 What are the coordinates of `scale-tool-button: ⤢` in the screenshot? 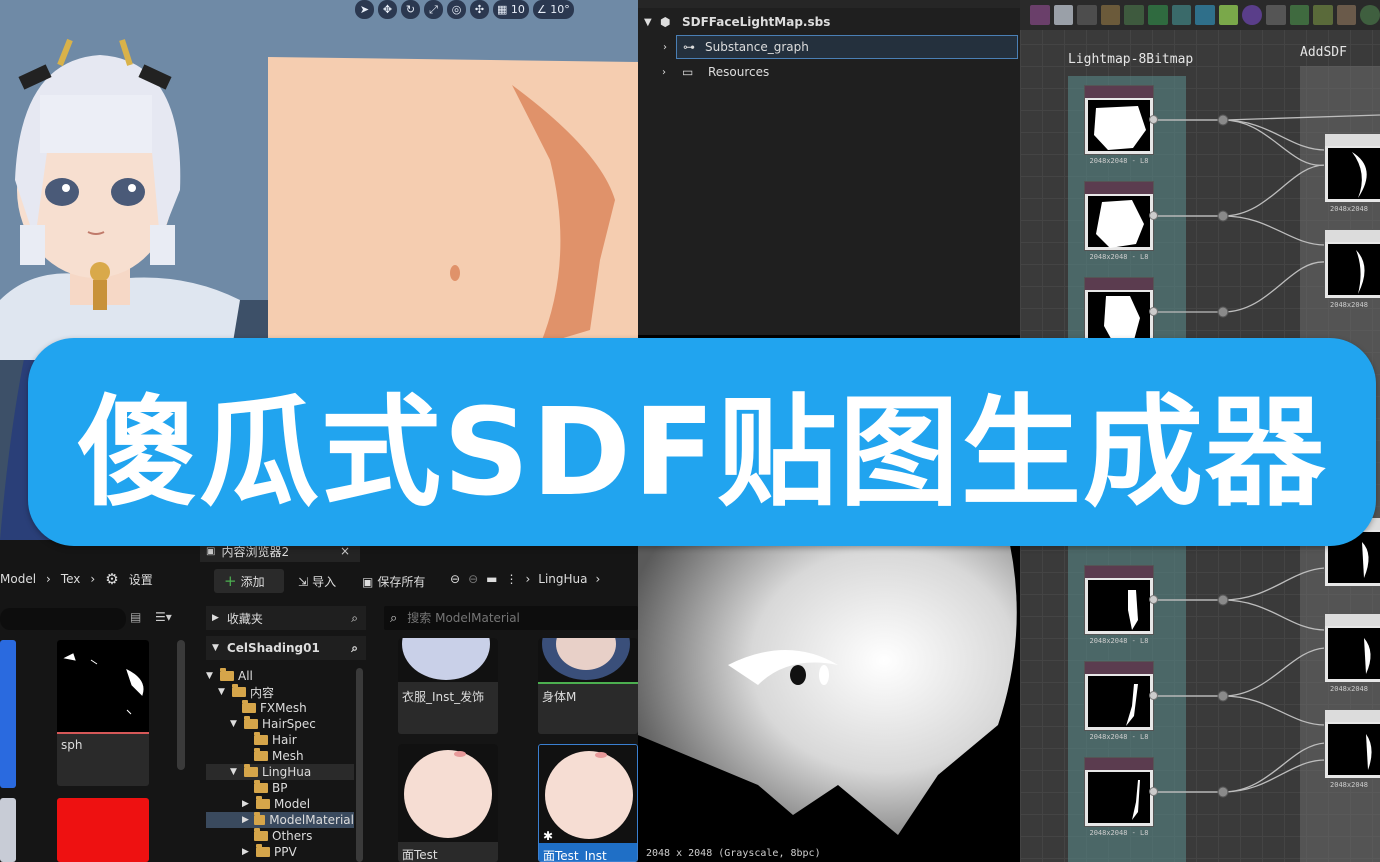 It's located at (433, 9).